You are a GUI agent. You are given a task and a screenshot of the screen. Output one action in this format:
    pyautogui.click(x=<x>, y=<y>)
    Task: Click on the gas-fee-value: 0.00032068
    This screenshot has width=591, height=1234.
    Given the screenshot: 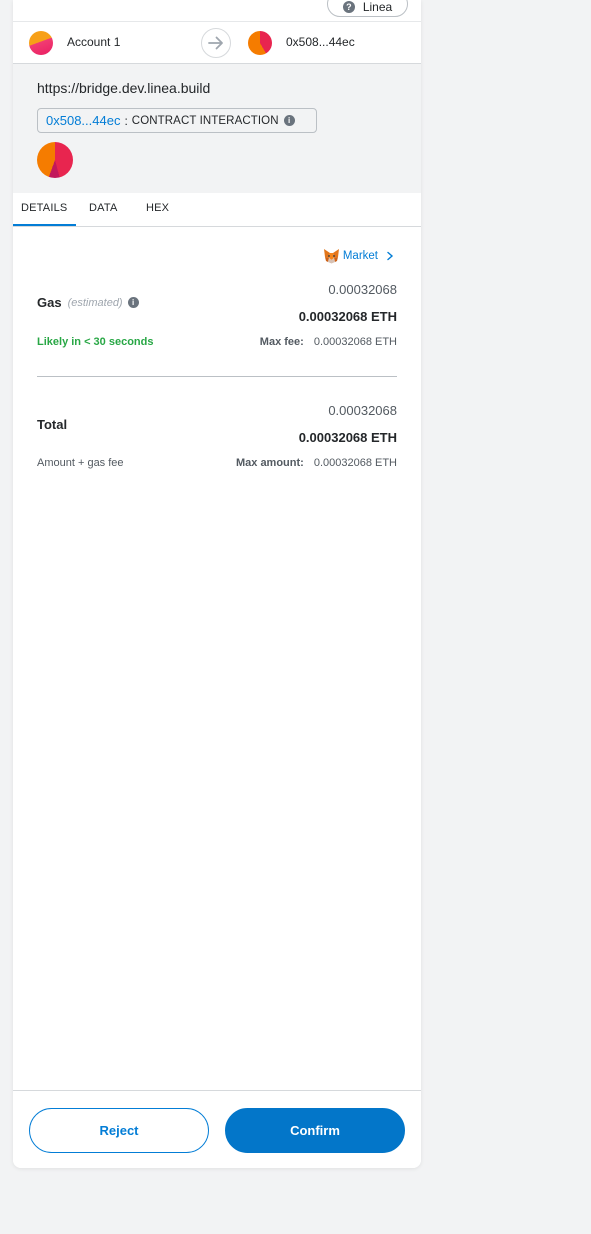 What is the action you would take?
    pyautogui.click(x=362, y=289)
    